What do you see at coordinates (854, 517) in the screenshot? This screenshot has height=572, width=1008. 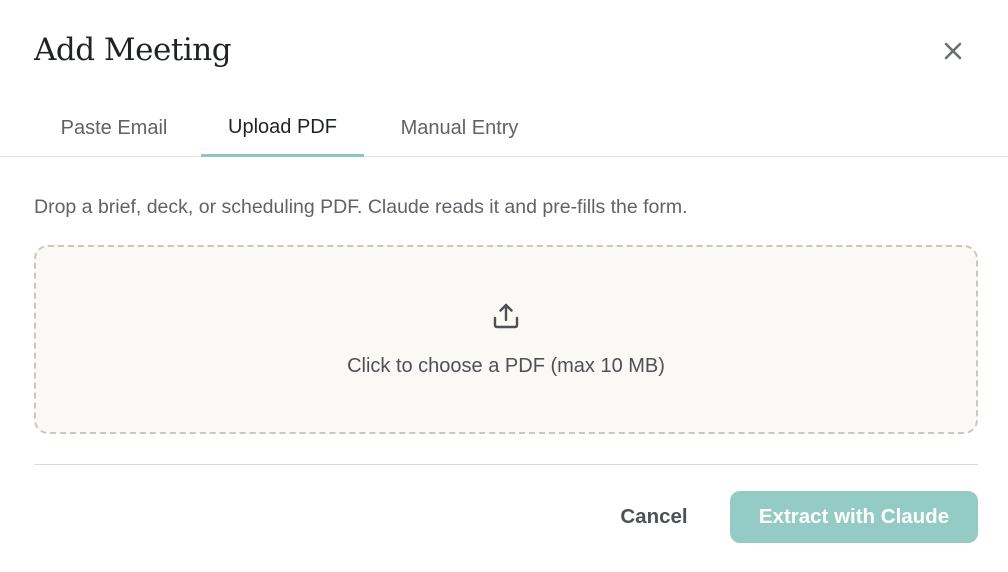 I see `extract-with-claude-button: Extract with Claude` at bounding box center [854, 517].